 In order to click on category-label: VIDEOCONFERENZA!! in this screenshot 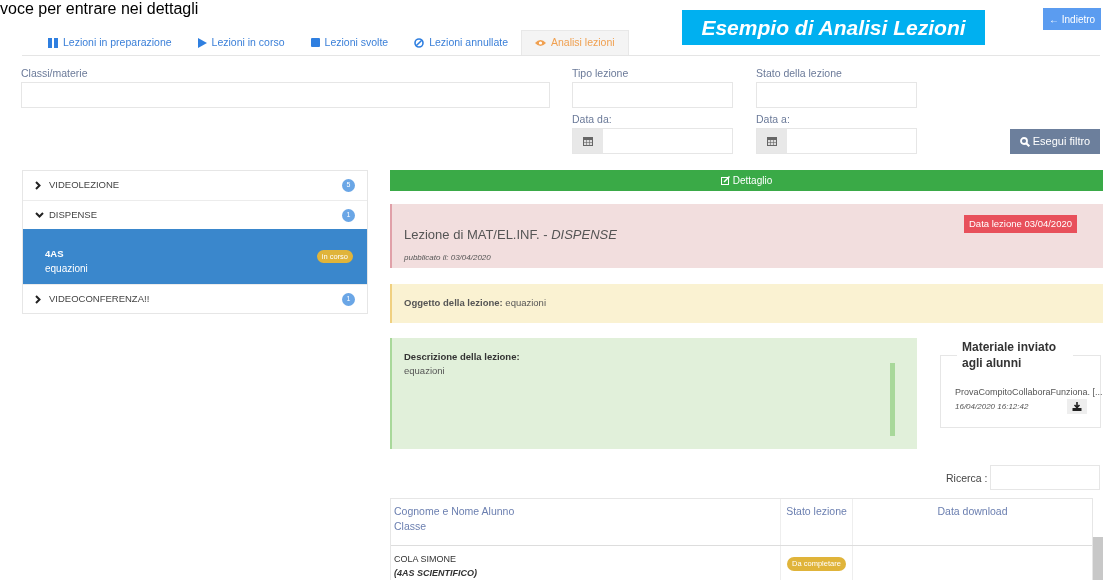, I will do `click(99, 298)`.